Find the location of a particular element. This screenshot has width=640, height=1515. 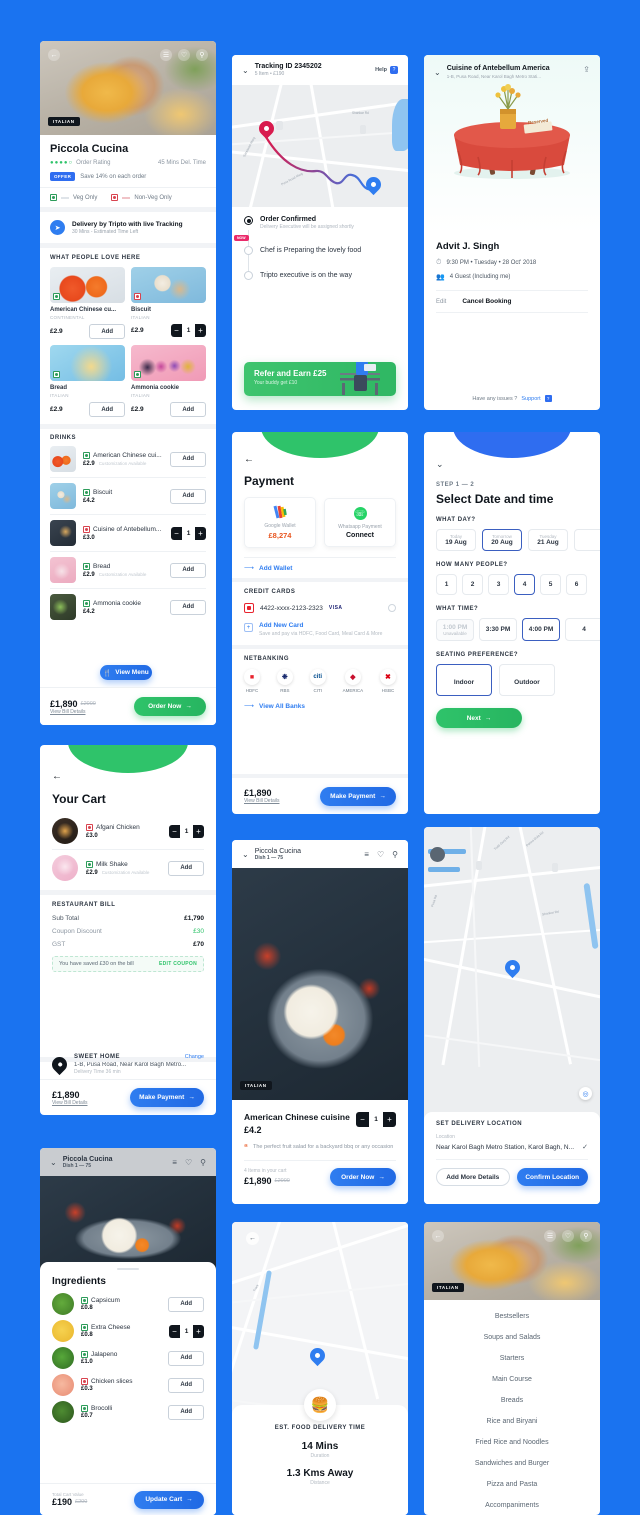

love-card: Ammonia cookie ITALIAN £2.9 Add is located at coordinates (168, 381).